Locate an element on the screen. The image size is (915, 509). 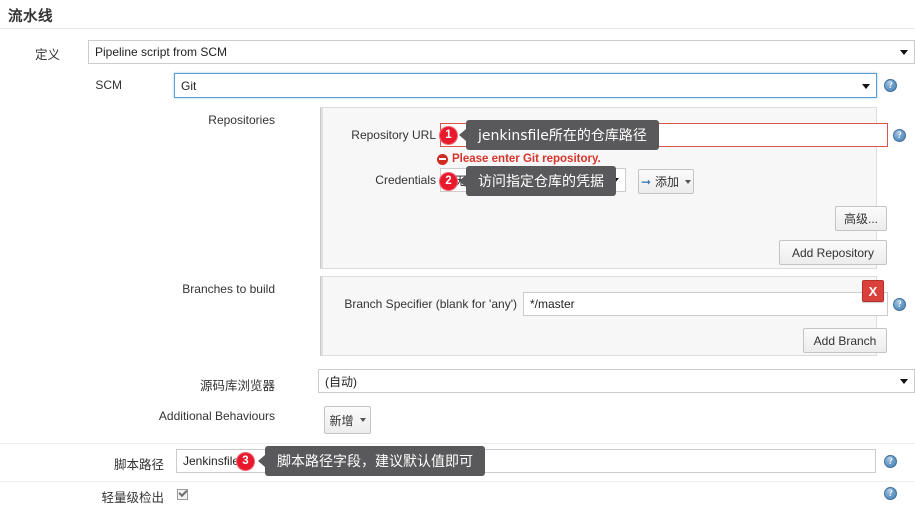
credentials-label: Credentials is located at coordinates (405, 180).